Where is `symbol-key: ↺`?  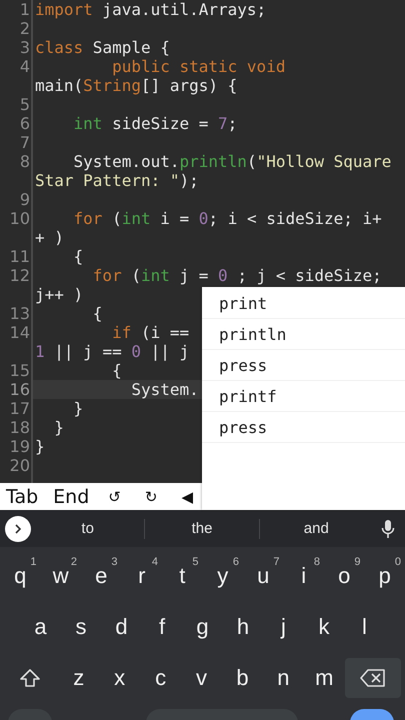 symbol-key: ↺ is located at coordinates (114, 497).